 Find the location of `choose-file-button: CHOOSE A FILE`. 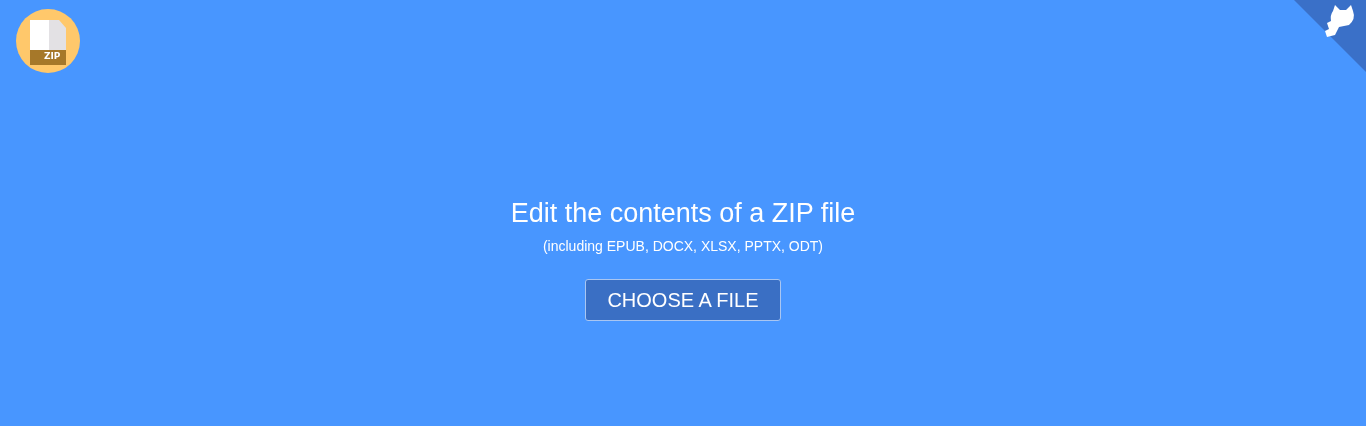

choose-file-button: CHOOSE A FILE is located at coordinates (683, 300).